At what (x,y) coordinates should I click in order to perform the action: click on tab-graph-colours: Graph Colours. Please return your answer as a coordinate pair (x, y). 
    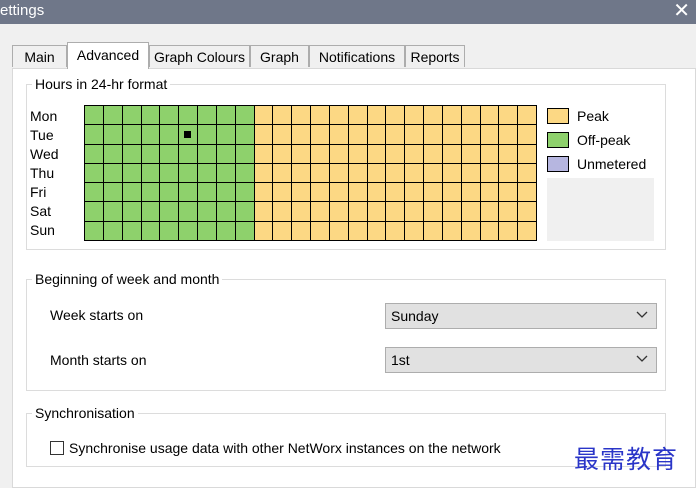
    Looking at the image, I should click on (199, 56).